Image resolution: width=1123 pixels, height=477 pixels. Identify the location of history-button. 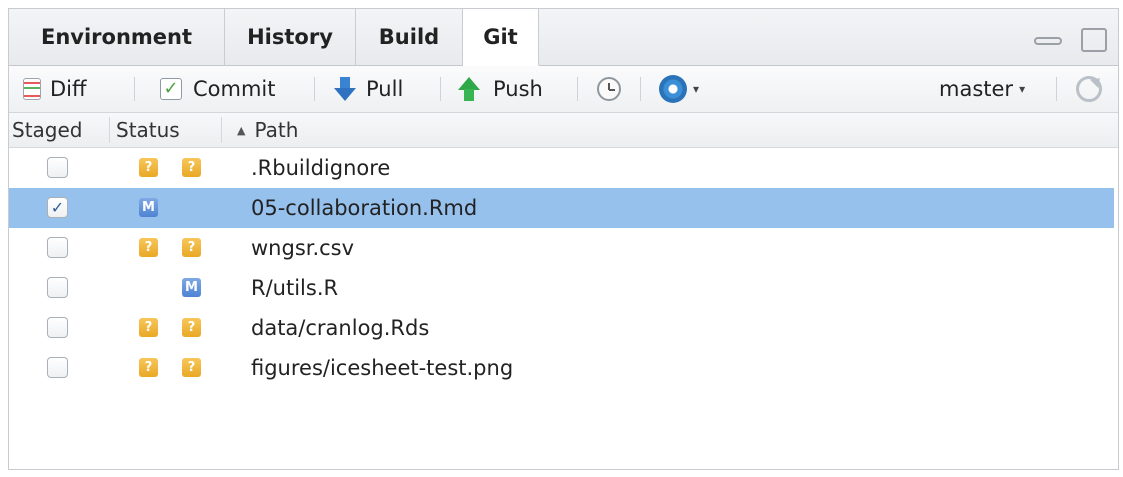
(609, 89).